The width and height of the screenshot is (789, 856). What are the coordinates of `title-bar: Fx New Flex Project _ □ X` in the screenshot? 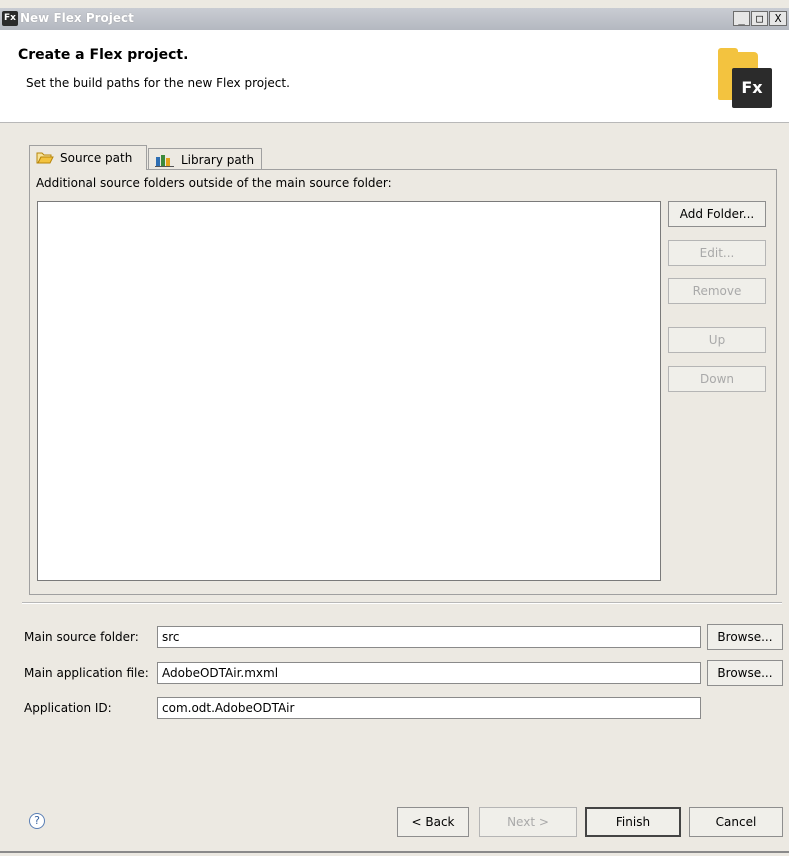 It's located at (394, 19).